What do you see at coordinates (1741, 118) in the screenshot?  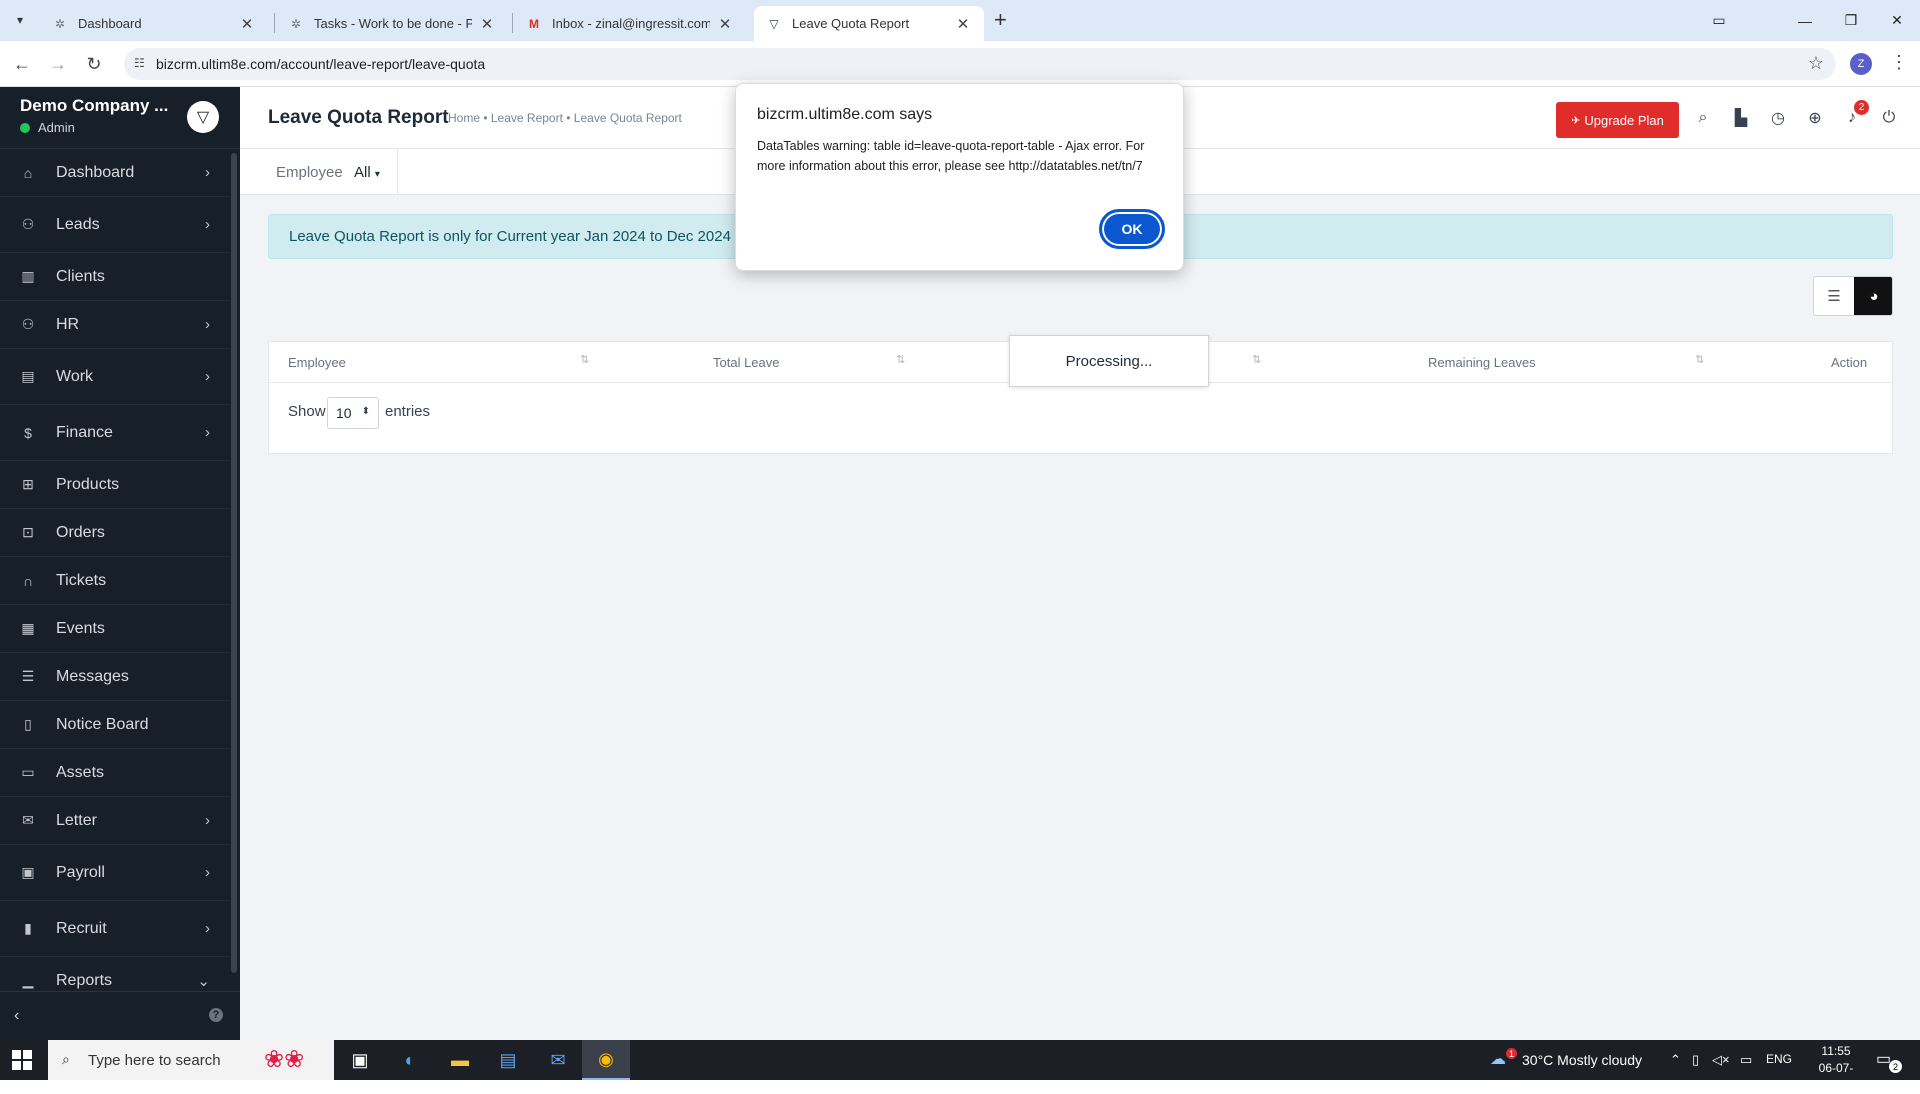 I see `sticky-note-icon: ▙` at bounding box center [1741, 118].